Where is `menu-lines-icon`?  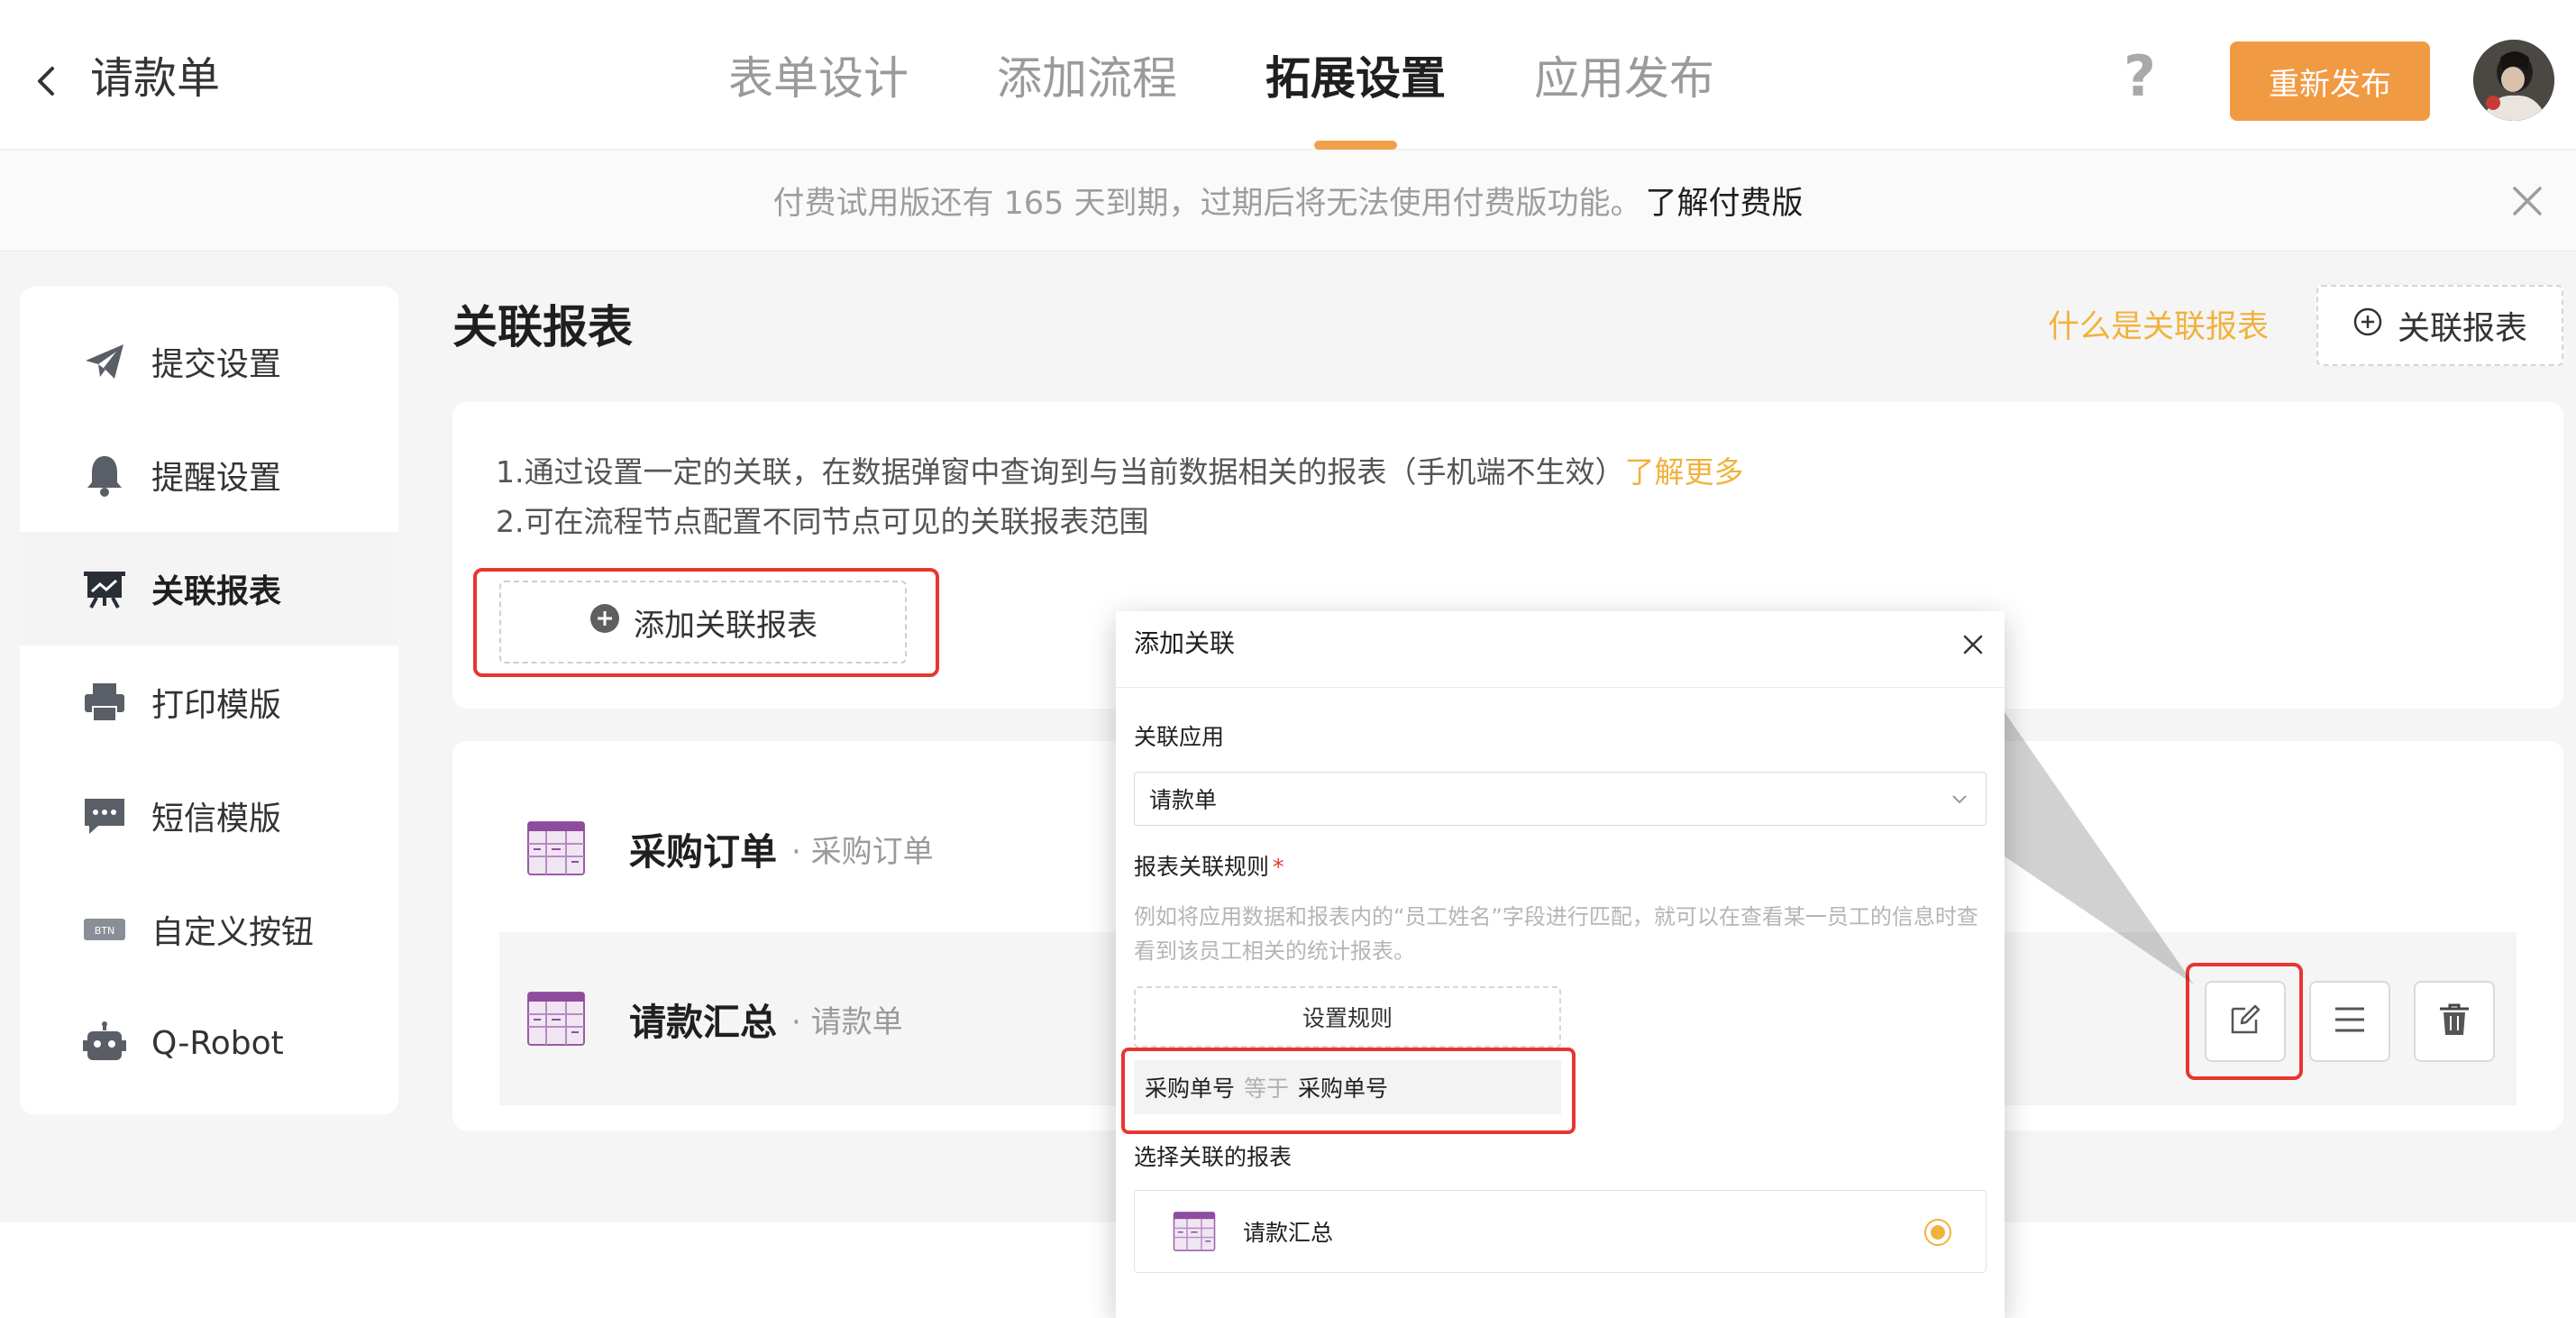 menu-lines-icon is located at coordinates (2350, 1021).